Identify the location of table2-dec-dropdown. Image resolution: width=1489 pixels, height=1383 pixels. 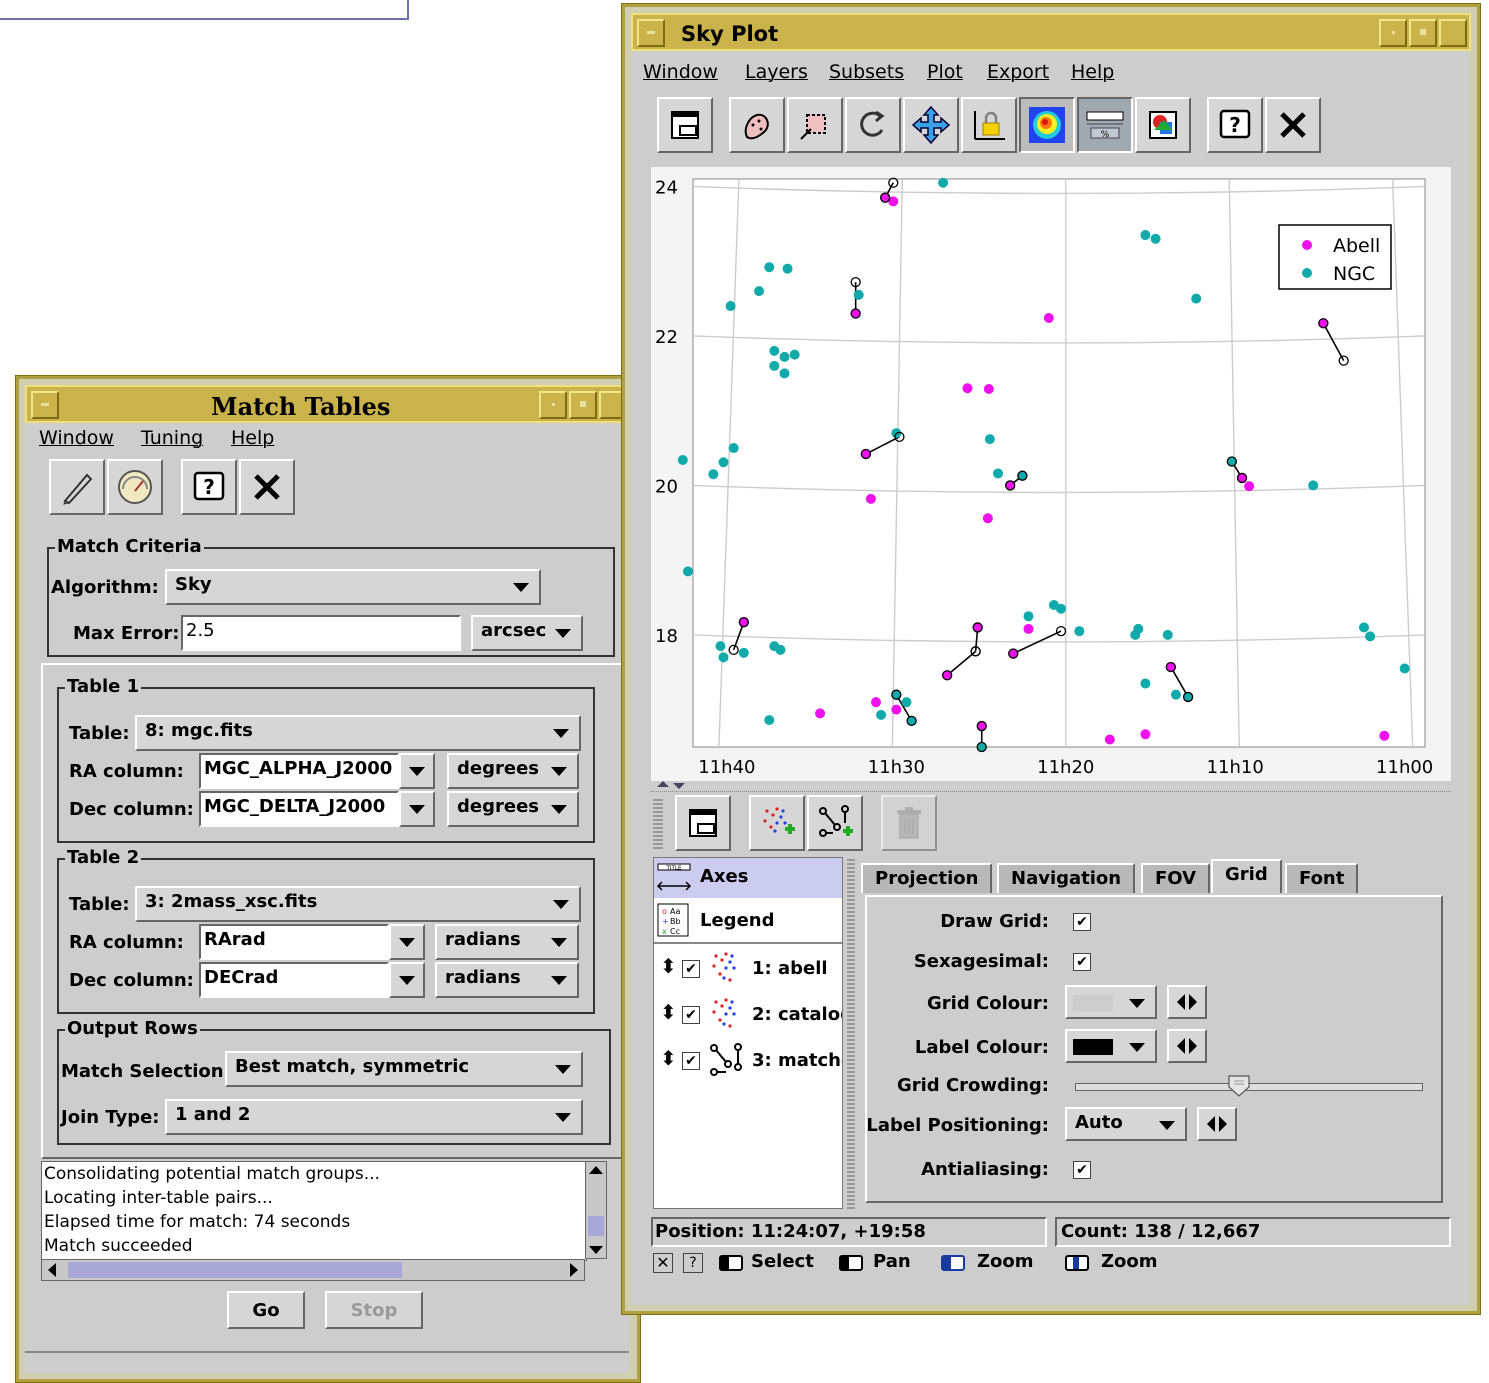
(407, 980).